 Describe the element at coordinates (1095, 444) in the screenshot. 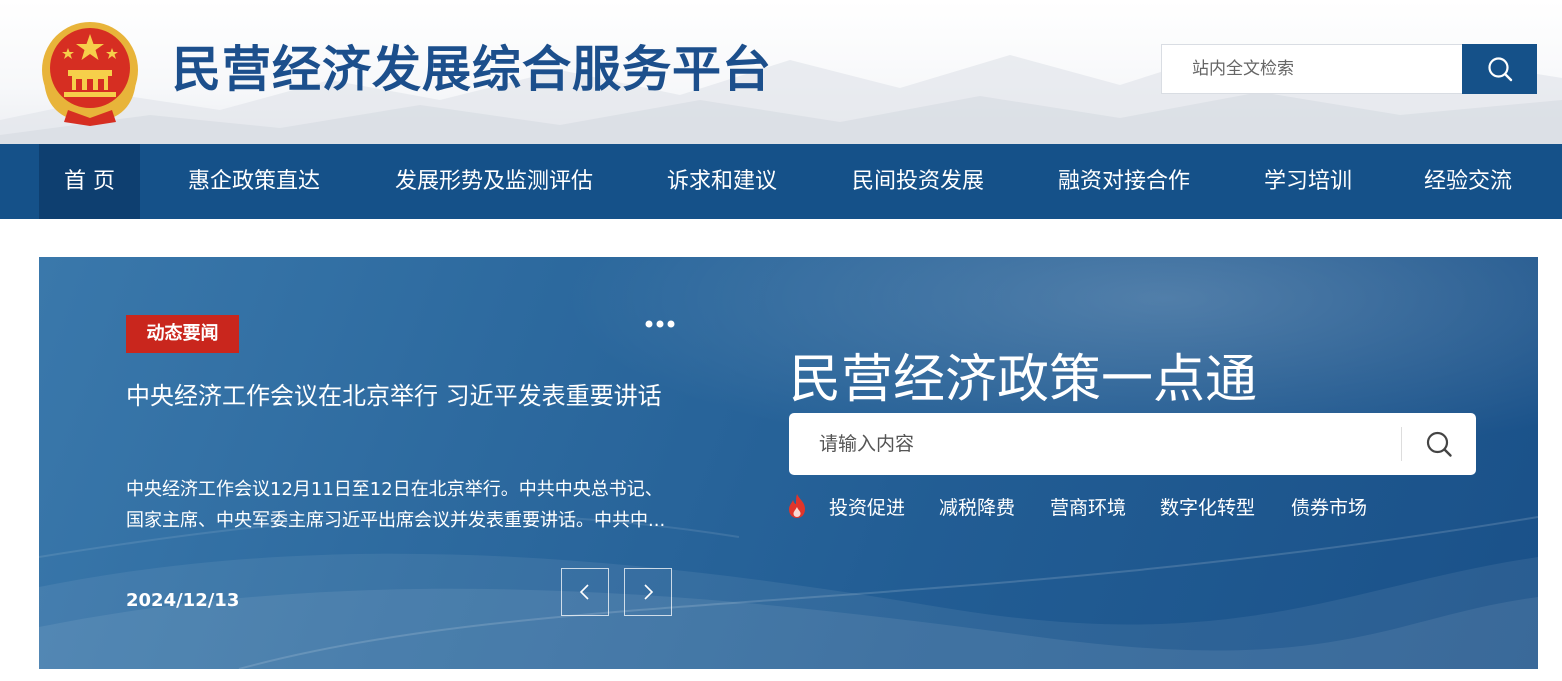

I see `policy-search-input` at that location.